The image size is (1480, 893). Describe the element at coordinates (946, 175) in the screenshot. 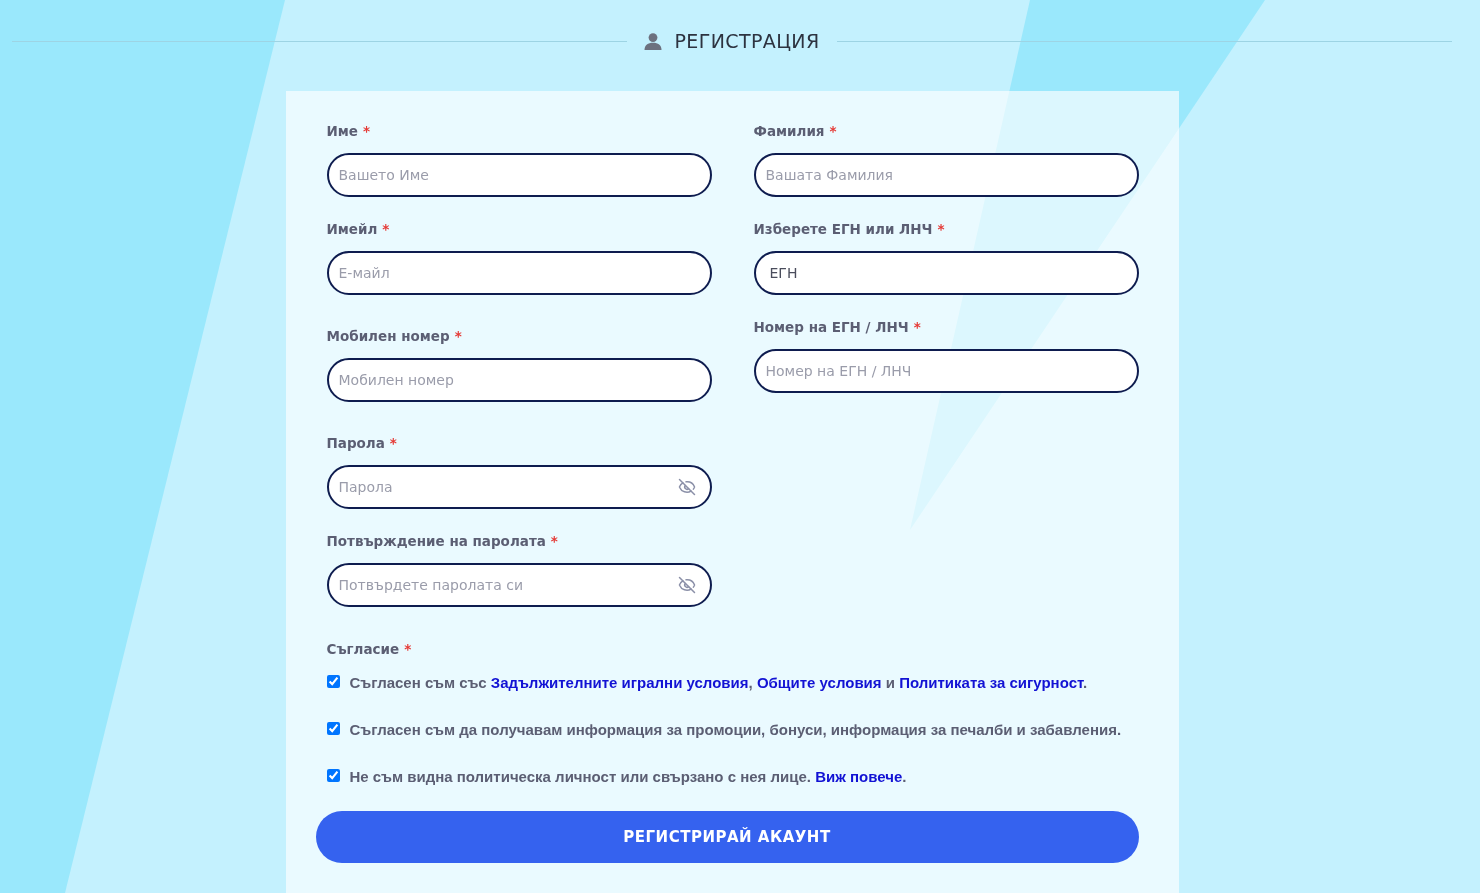

I see `text-input: Вашата Фамилия` at that location.